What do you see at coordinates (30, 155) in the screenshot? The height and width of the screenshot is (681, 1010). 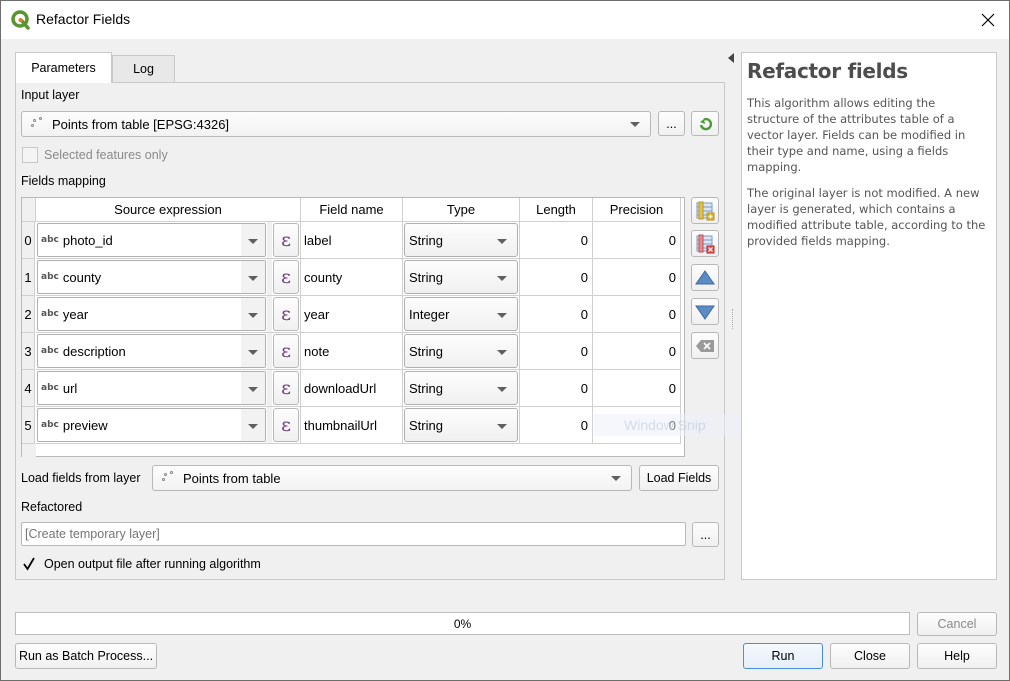 I see `selected-features-only-checkbox` at bounding box center [30, 155].